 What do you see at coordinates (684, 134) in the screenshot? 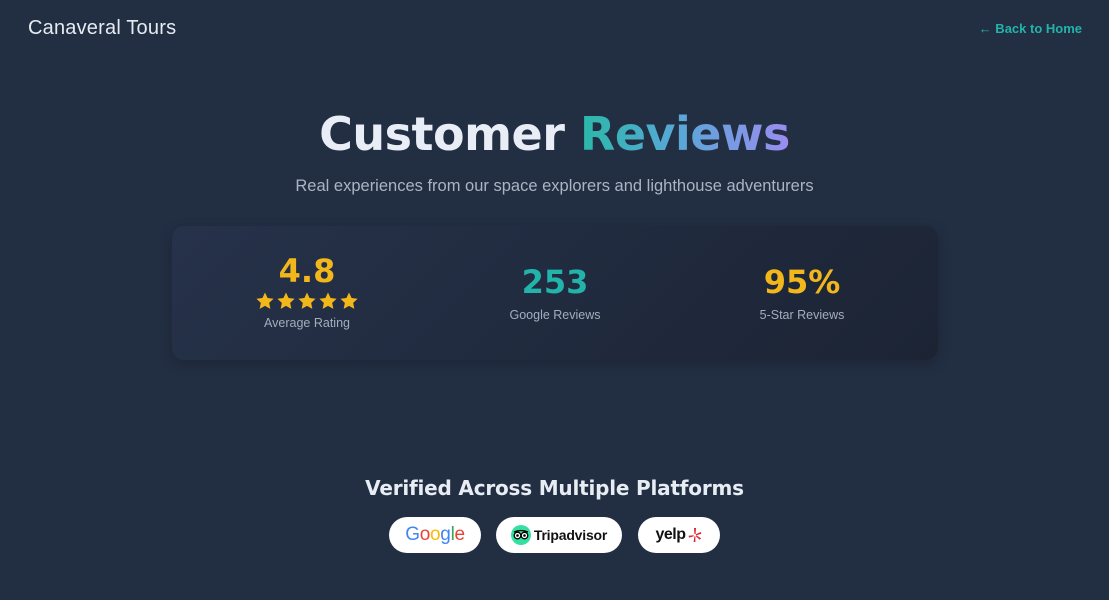
I see `title-word-reviews: Reviews` at bounding box center [684, 134].